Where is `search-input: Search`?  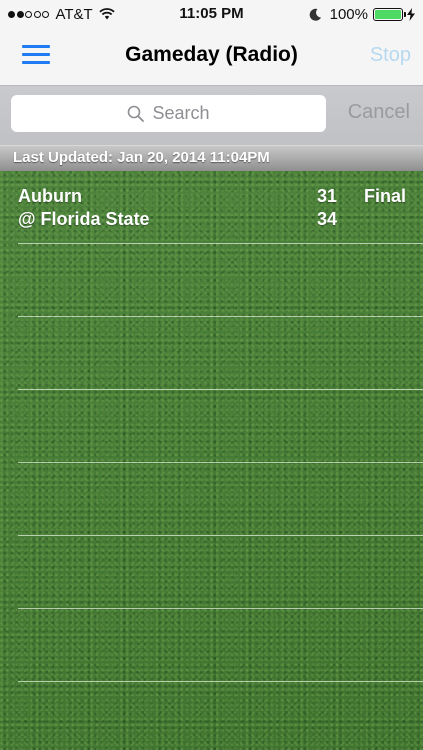 search-input: Search is located at coordinates (168, 113).